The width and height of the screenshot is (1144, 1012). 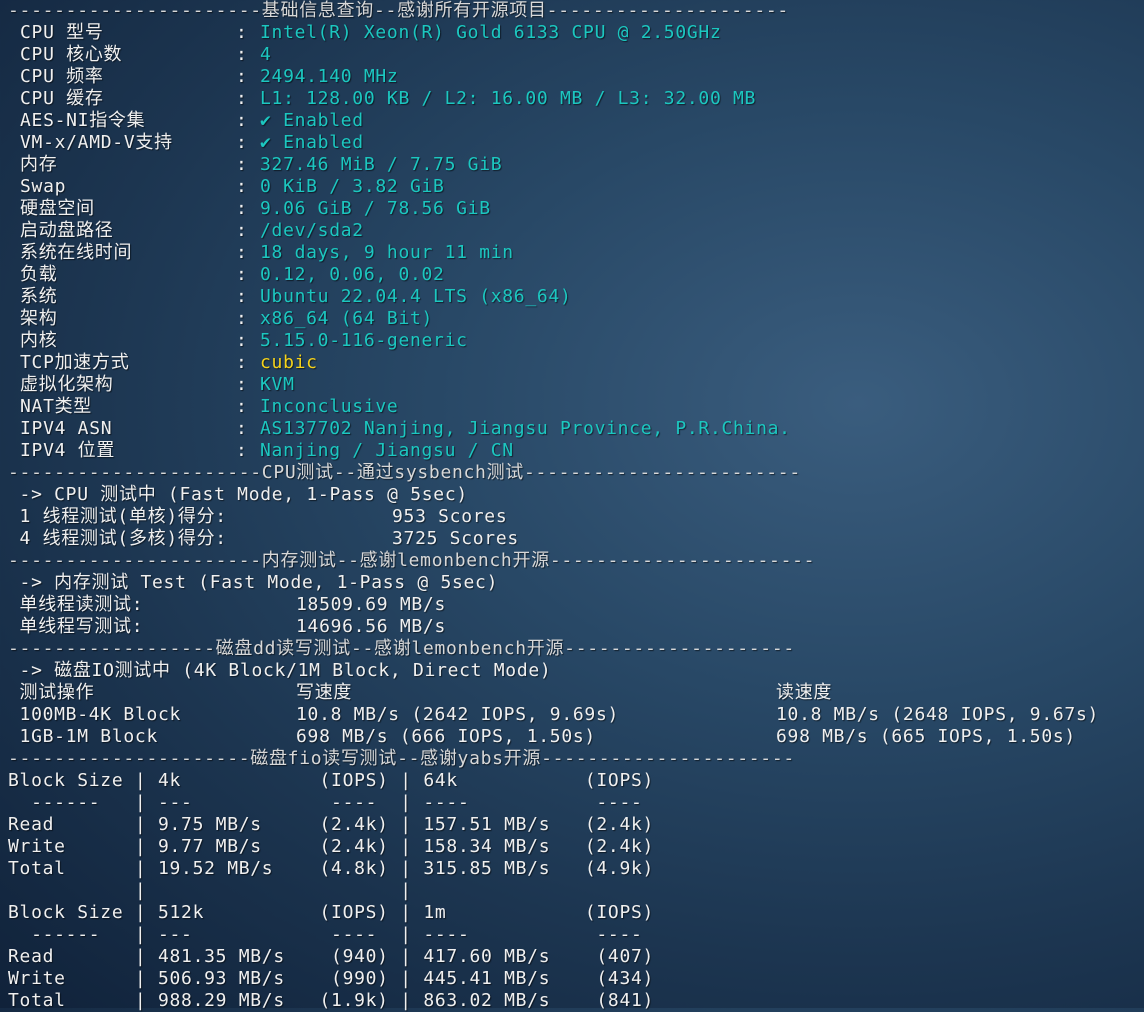 I want to click on sysinfo-label: 负载, so click(x=39, y=274).